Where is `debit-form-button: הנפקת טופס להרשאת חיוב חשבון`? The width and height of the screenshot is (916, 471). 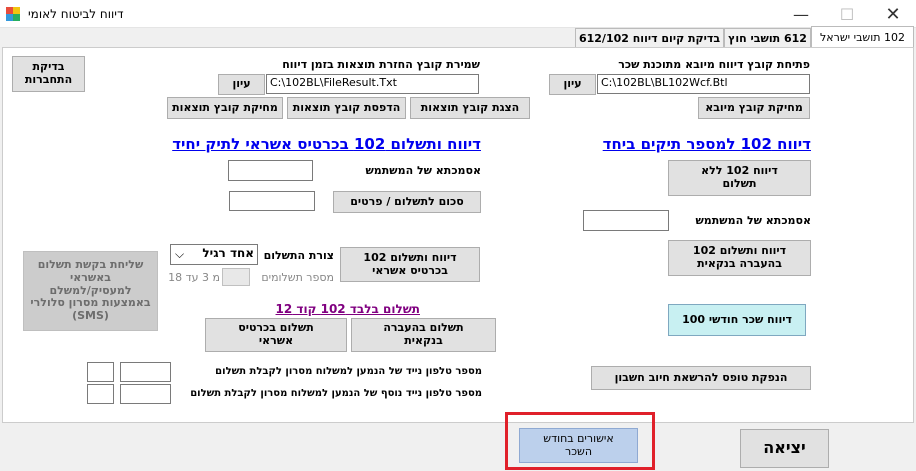
debit-form-button: הנפקת טופס להרשאת חיוב חשבון is located at coordinates (701, 378).